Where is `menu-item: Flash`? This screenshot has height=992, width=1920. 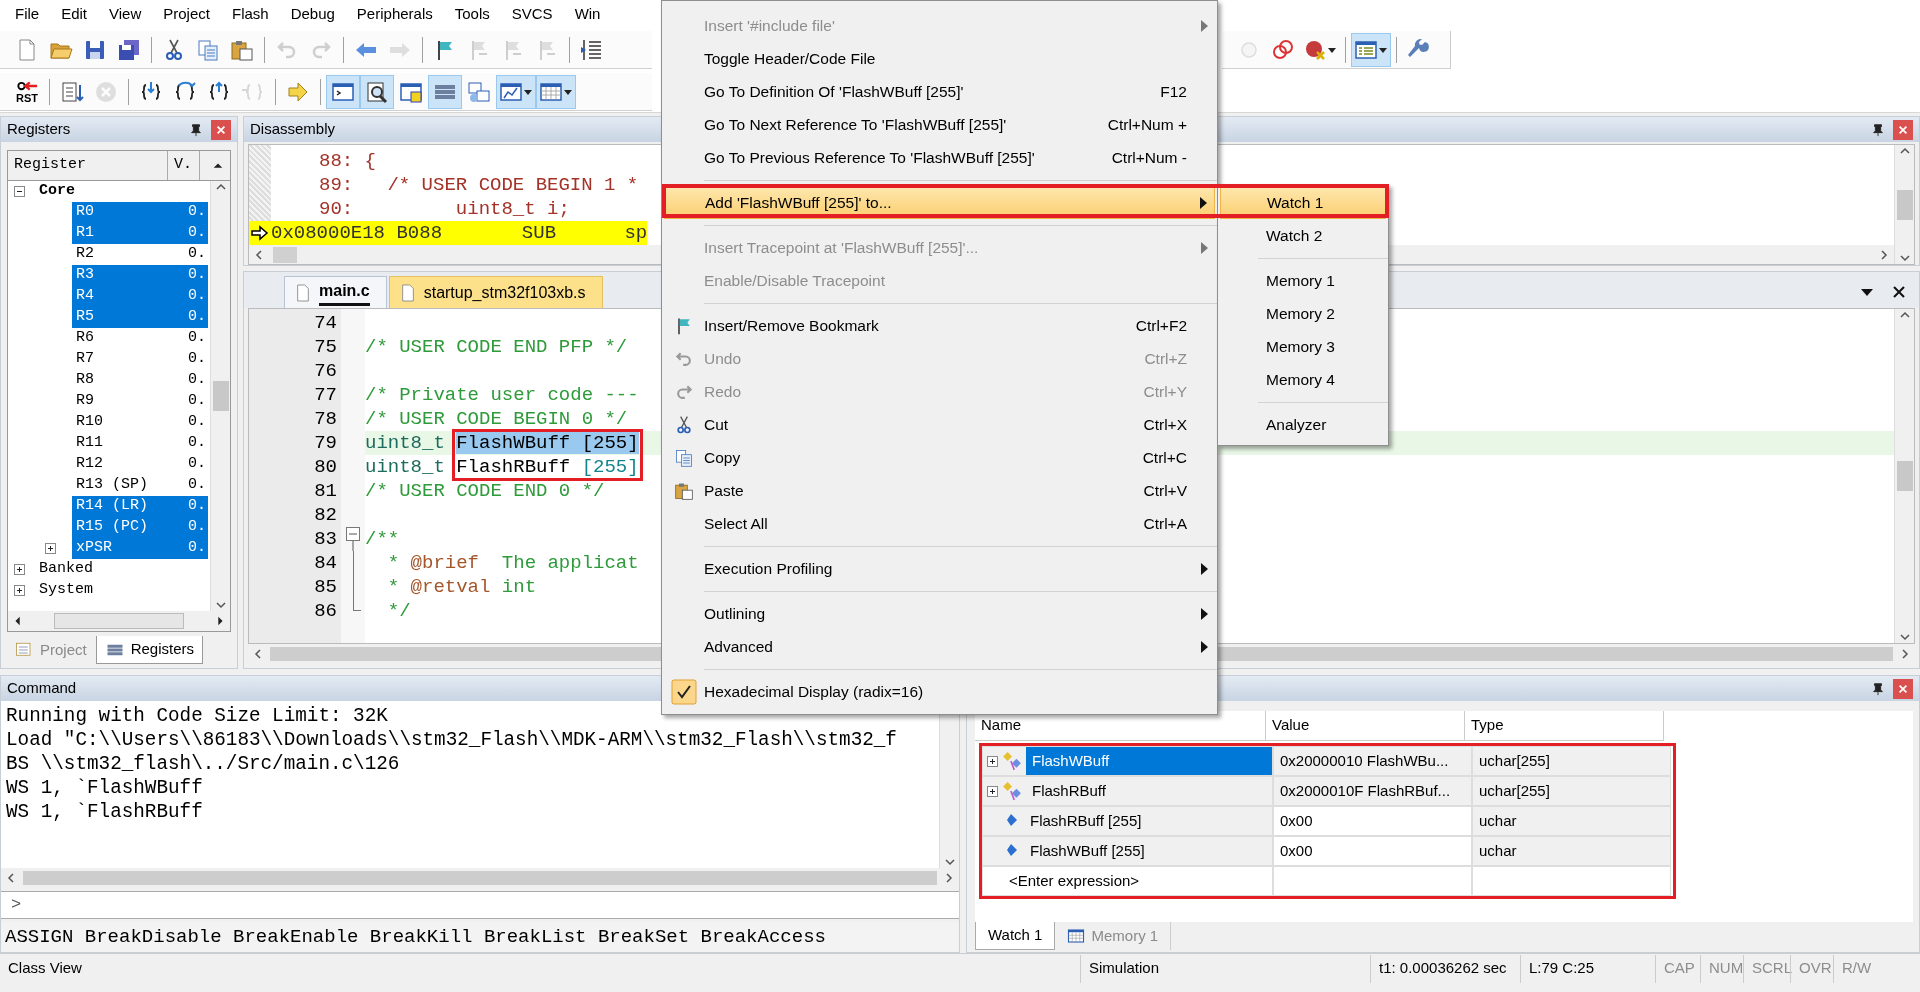 menu-item: Flash is located at coordinates (250, 13).